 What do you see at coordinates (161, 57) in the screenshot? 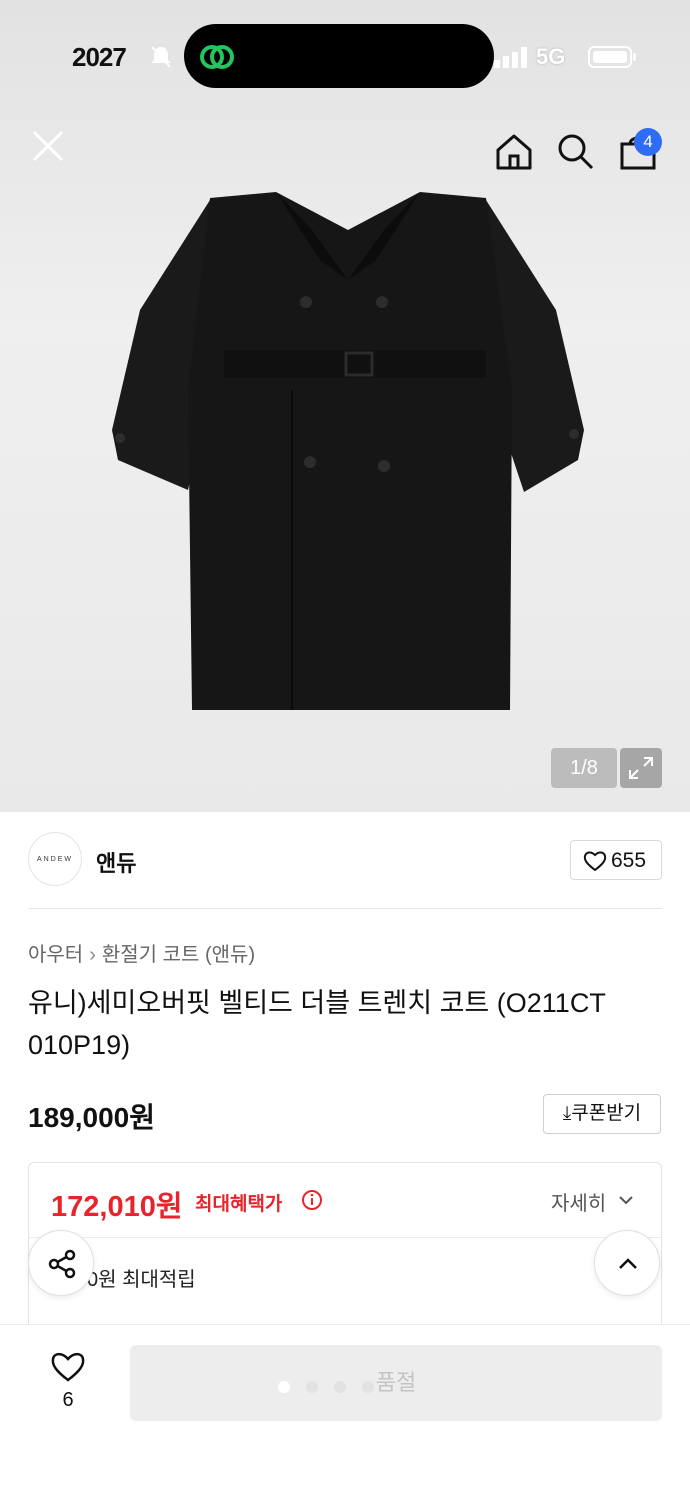
I see `bell-muted-icon` at bounding box center [161, 57].